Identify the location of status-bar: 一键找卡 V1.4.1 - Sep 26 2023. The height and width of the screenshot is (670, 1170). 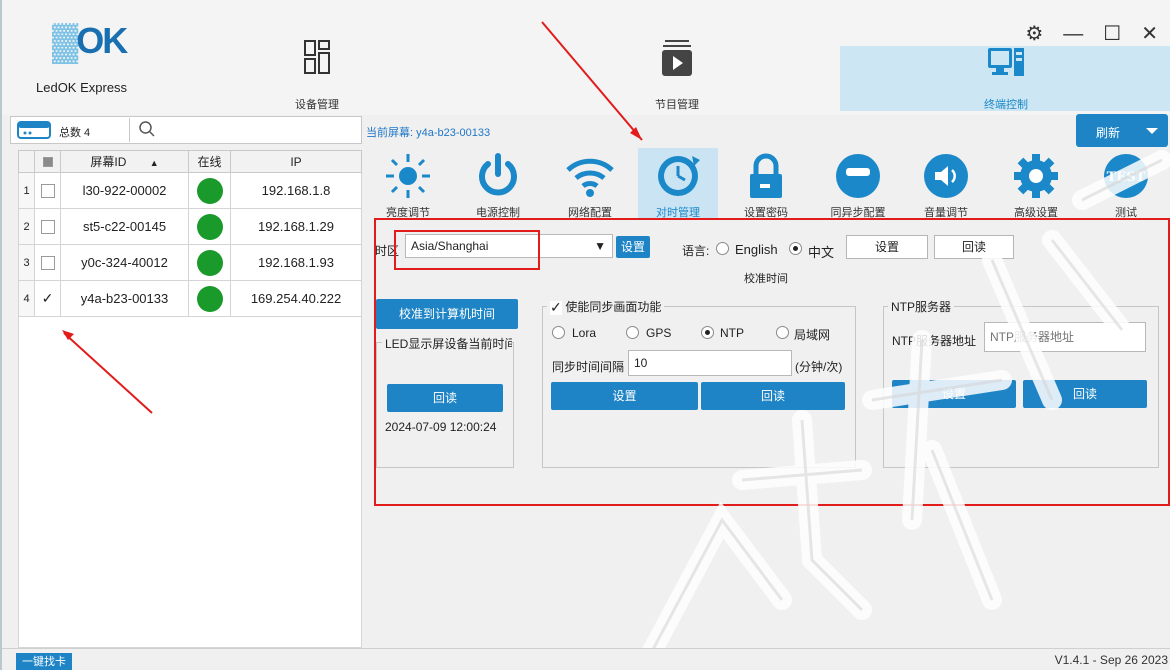
(586, 659).